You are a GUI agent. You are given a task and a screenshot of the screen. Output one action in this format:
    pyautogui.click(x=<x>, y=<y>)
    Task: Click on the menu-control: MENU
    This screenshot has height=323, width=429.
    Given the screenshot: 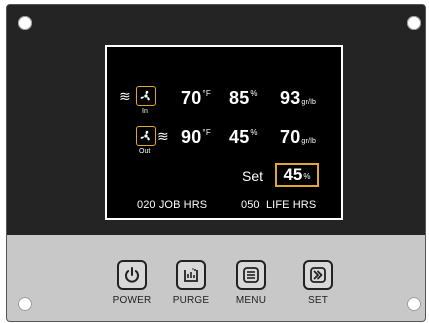 What is the action you would take?
    pyautogui.click(x=251, y=283)
    